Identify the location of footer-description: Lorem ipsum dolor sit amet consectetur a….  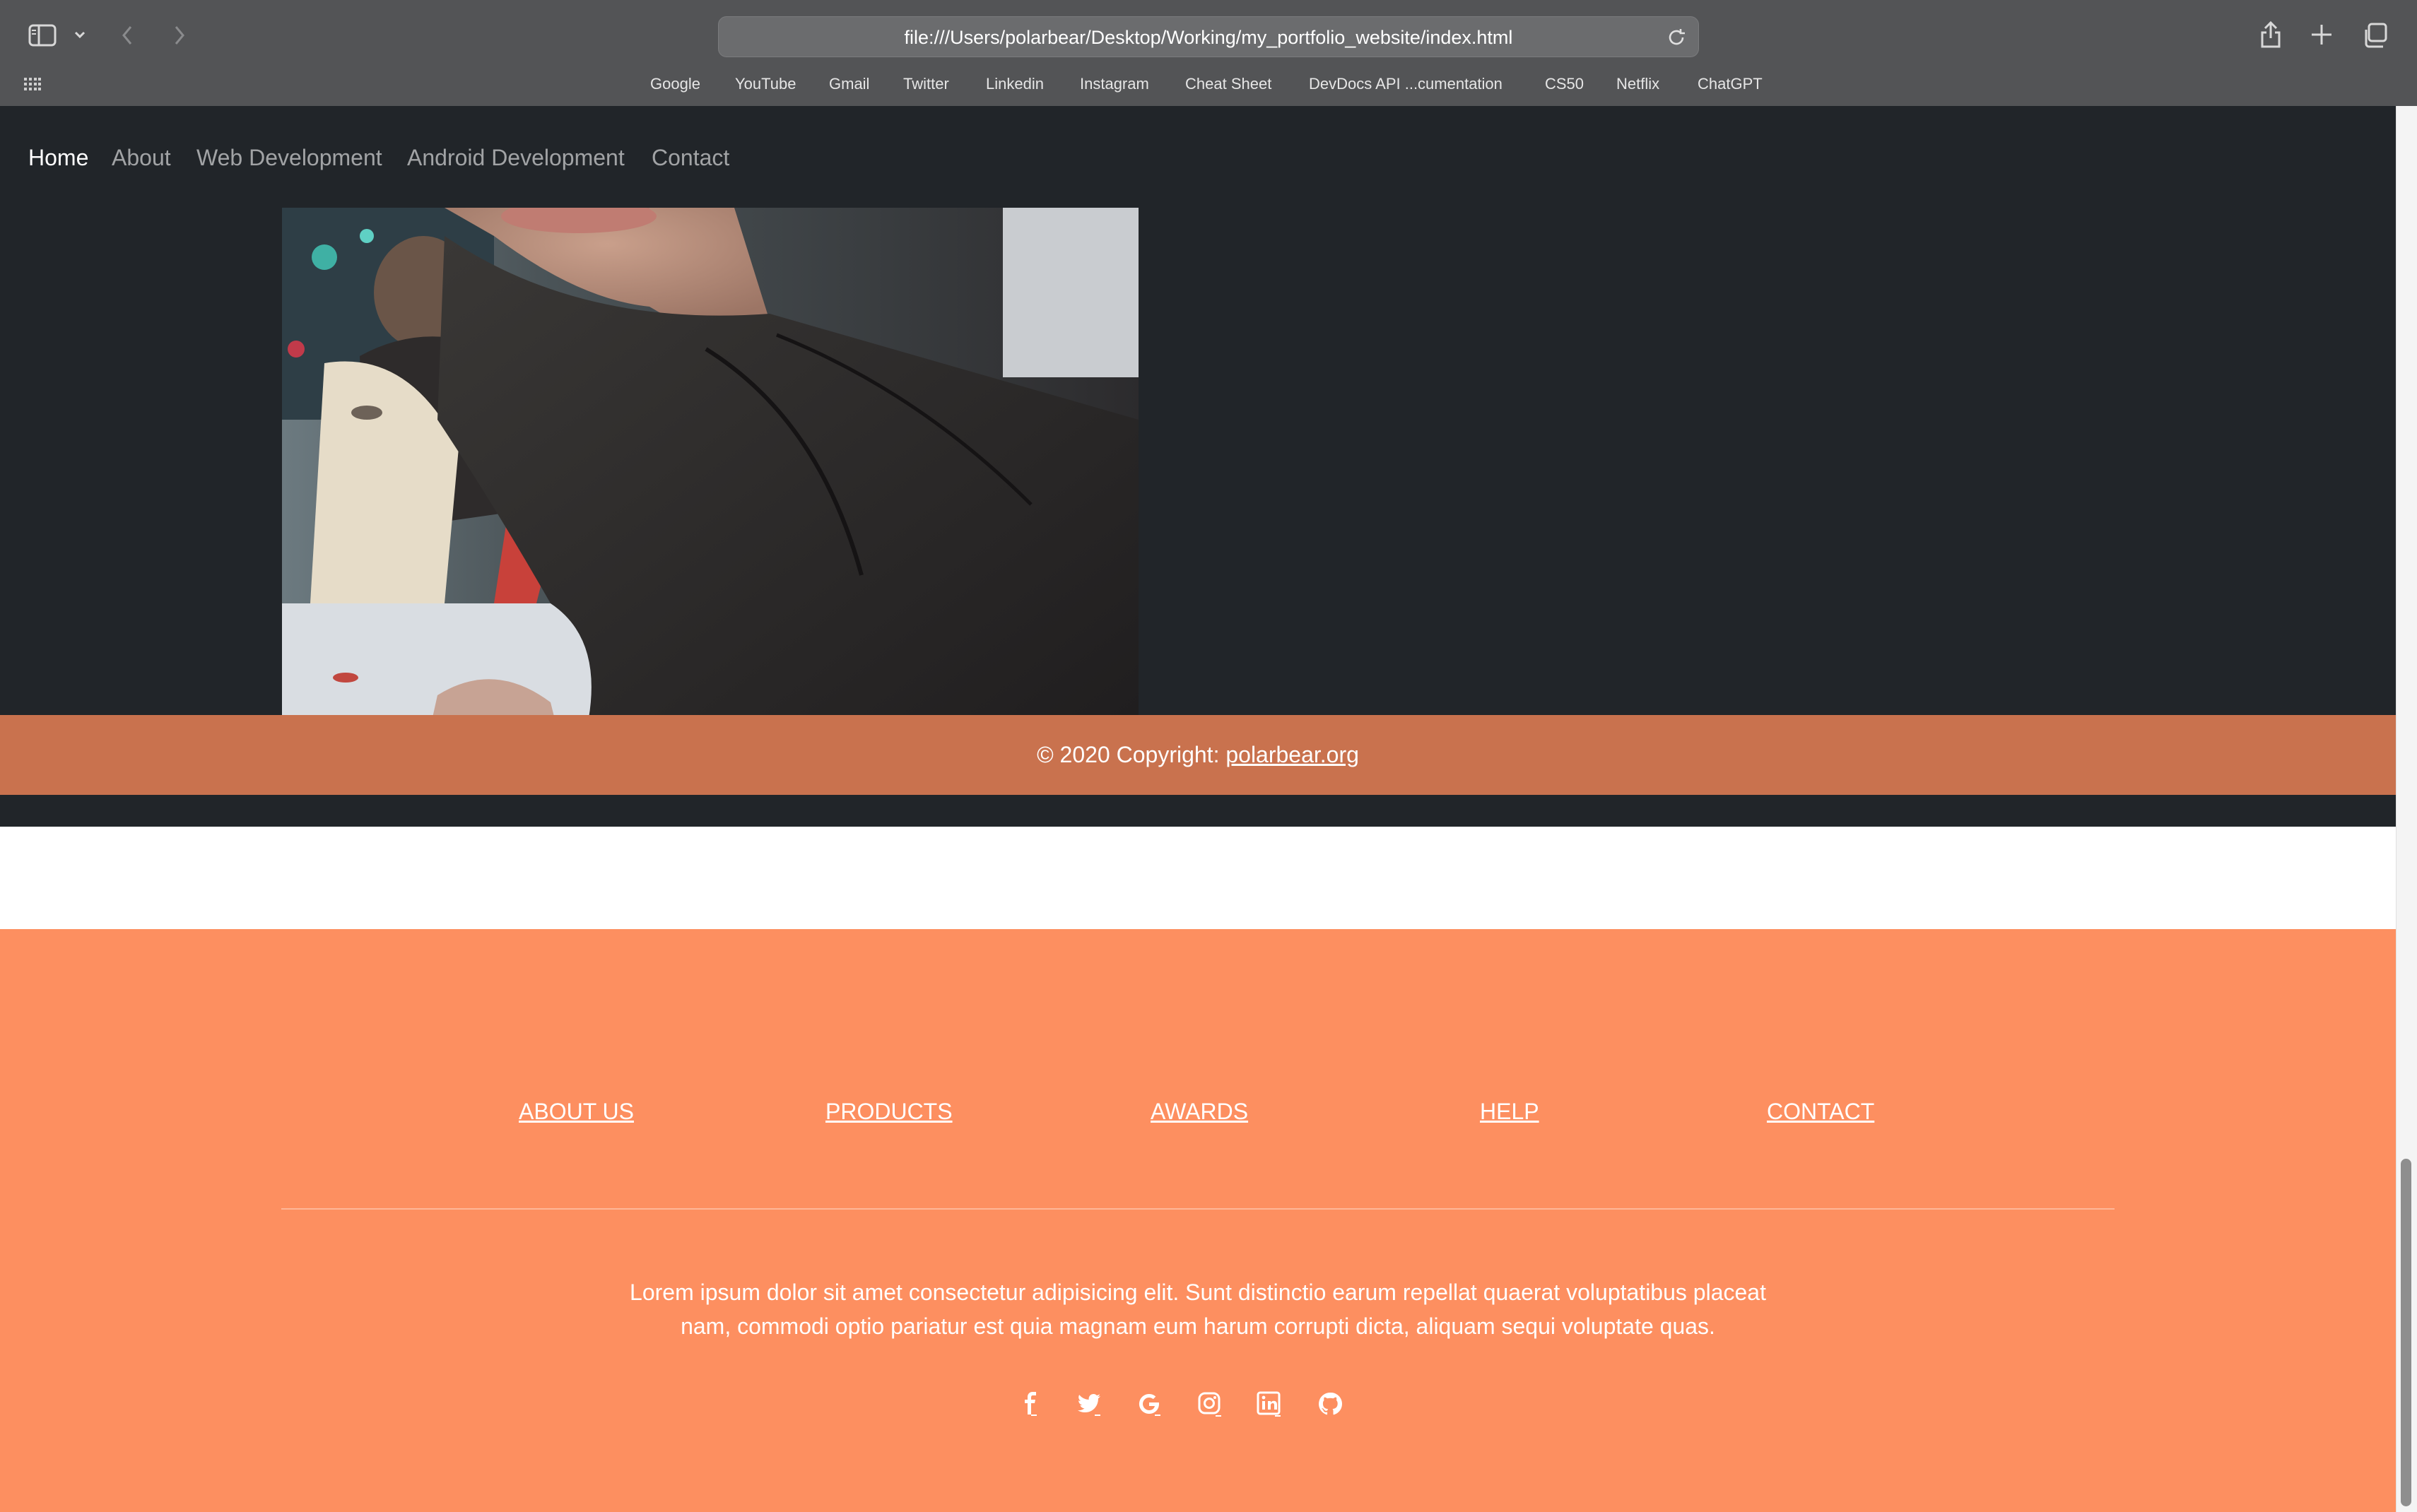
(1198, 1309).